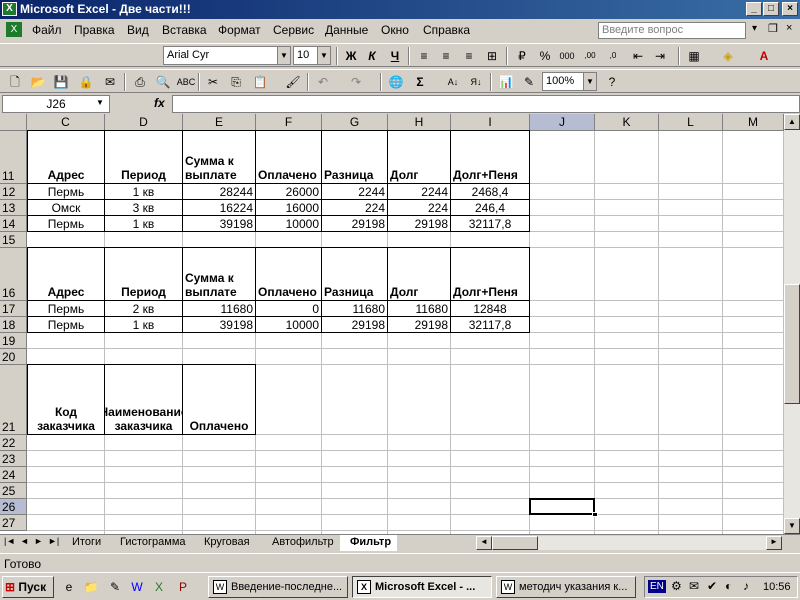 The image size is (800, 600). Describe the element at coordinates (515, 543) in the screenshot. I see `horizontal-scroll-thumb` at that location.